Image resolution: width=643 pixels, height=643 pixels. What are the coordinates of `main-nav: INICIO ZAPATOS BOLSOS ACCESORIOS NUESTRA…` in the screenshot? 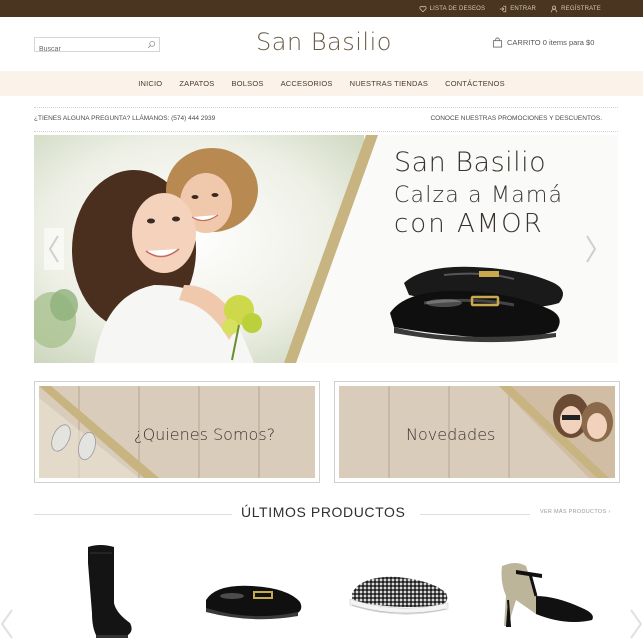 It's located at (321, 83).